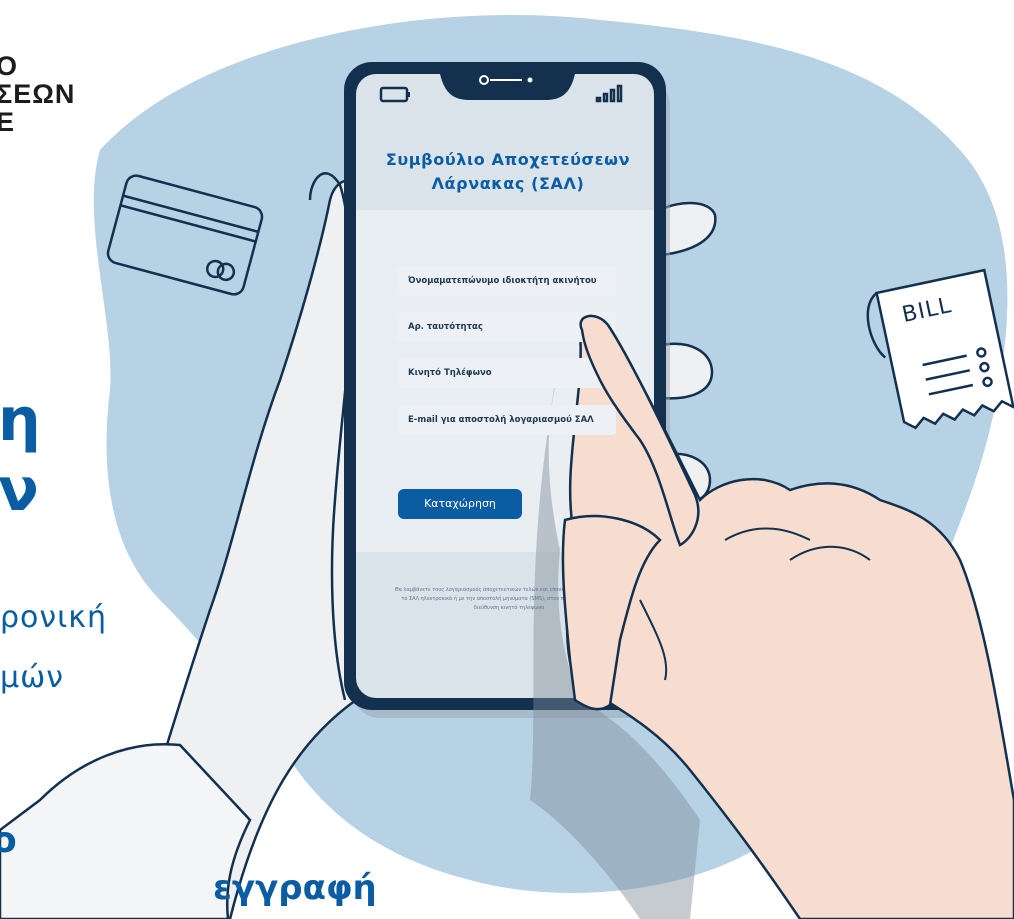  I want to click on id-number-field: Αρ. ταυτότητας, so click(507, 327).